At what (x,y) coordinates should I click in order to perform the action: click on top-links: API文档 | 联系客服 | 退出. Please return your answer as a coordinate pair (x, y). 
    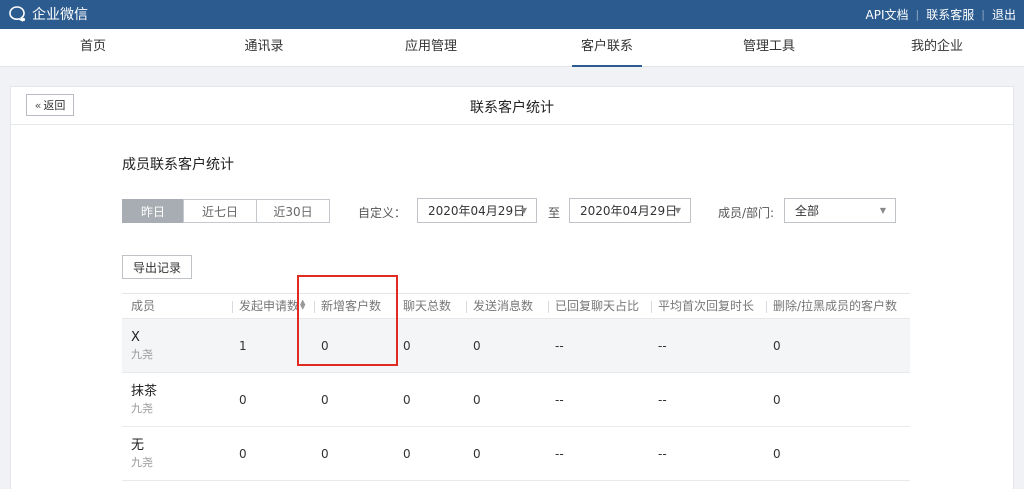
    Looking at the image, I should click on (941, 14).